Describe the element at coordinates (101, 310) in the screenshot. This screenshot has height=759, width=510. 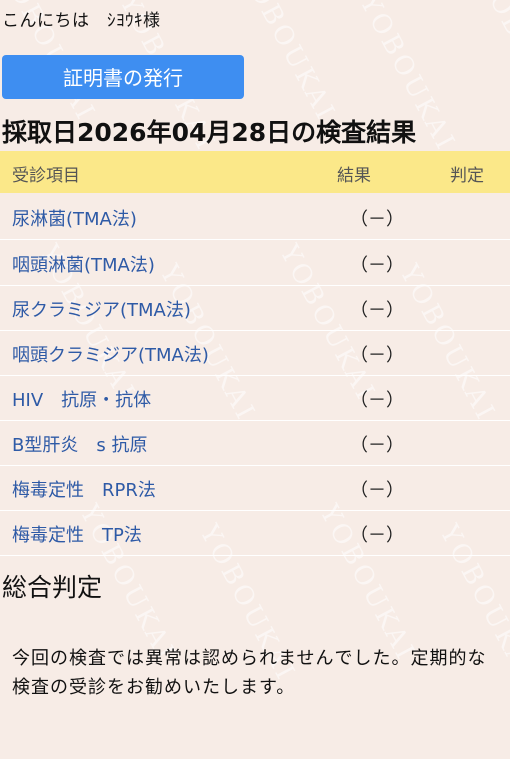
I see `test-item: 尿クラミジア(TMA法)` at that location.